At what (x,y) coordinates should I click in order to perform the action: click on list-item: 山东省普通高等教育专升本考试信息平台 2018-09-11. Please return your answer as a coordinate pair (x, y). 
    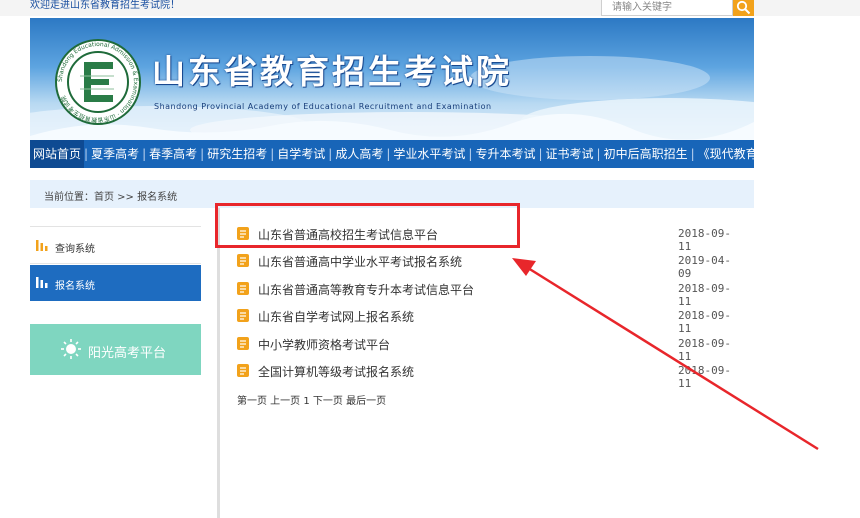
    Looking at the image, I should click on (487, 293).